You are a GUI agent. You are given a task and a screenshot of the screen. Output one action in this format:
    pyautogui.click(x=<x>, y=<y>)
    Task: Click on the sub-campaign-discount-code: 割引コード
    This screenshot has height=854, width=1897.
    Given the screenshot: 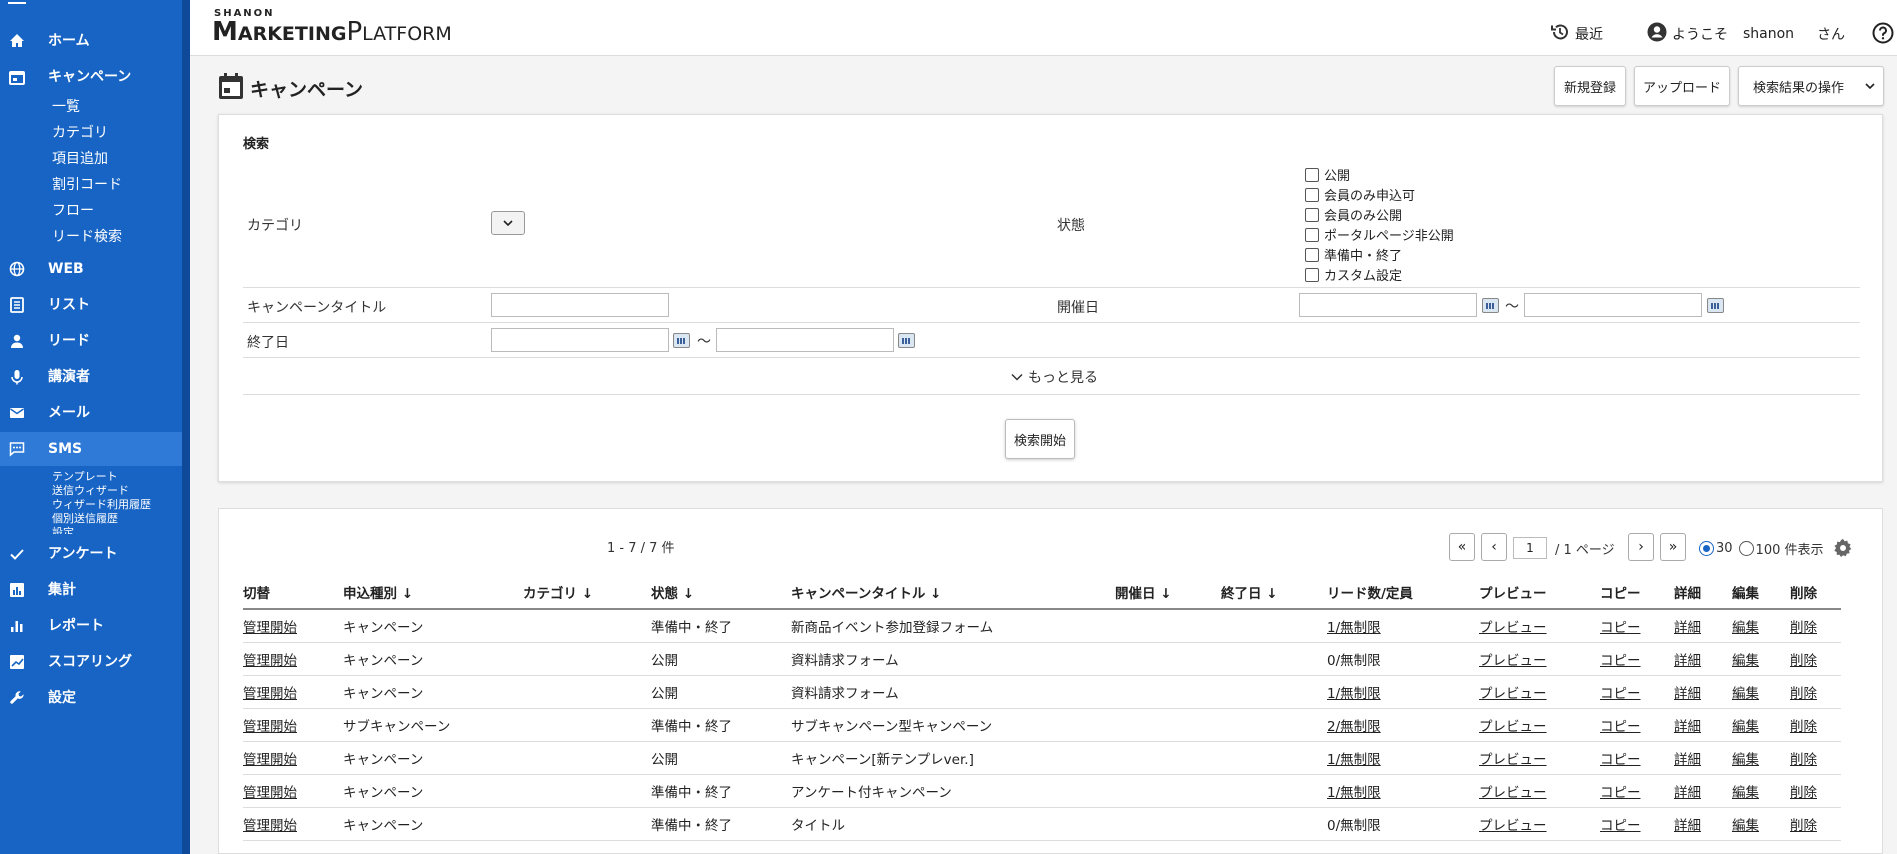 What is the action you would take?
    pyautogui.click(x=87, y=185)
    